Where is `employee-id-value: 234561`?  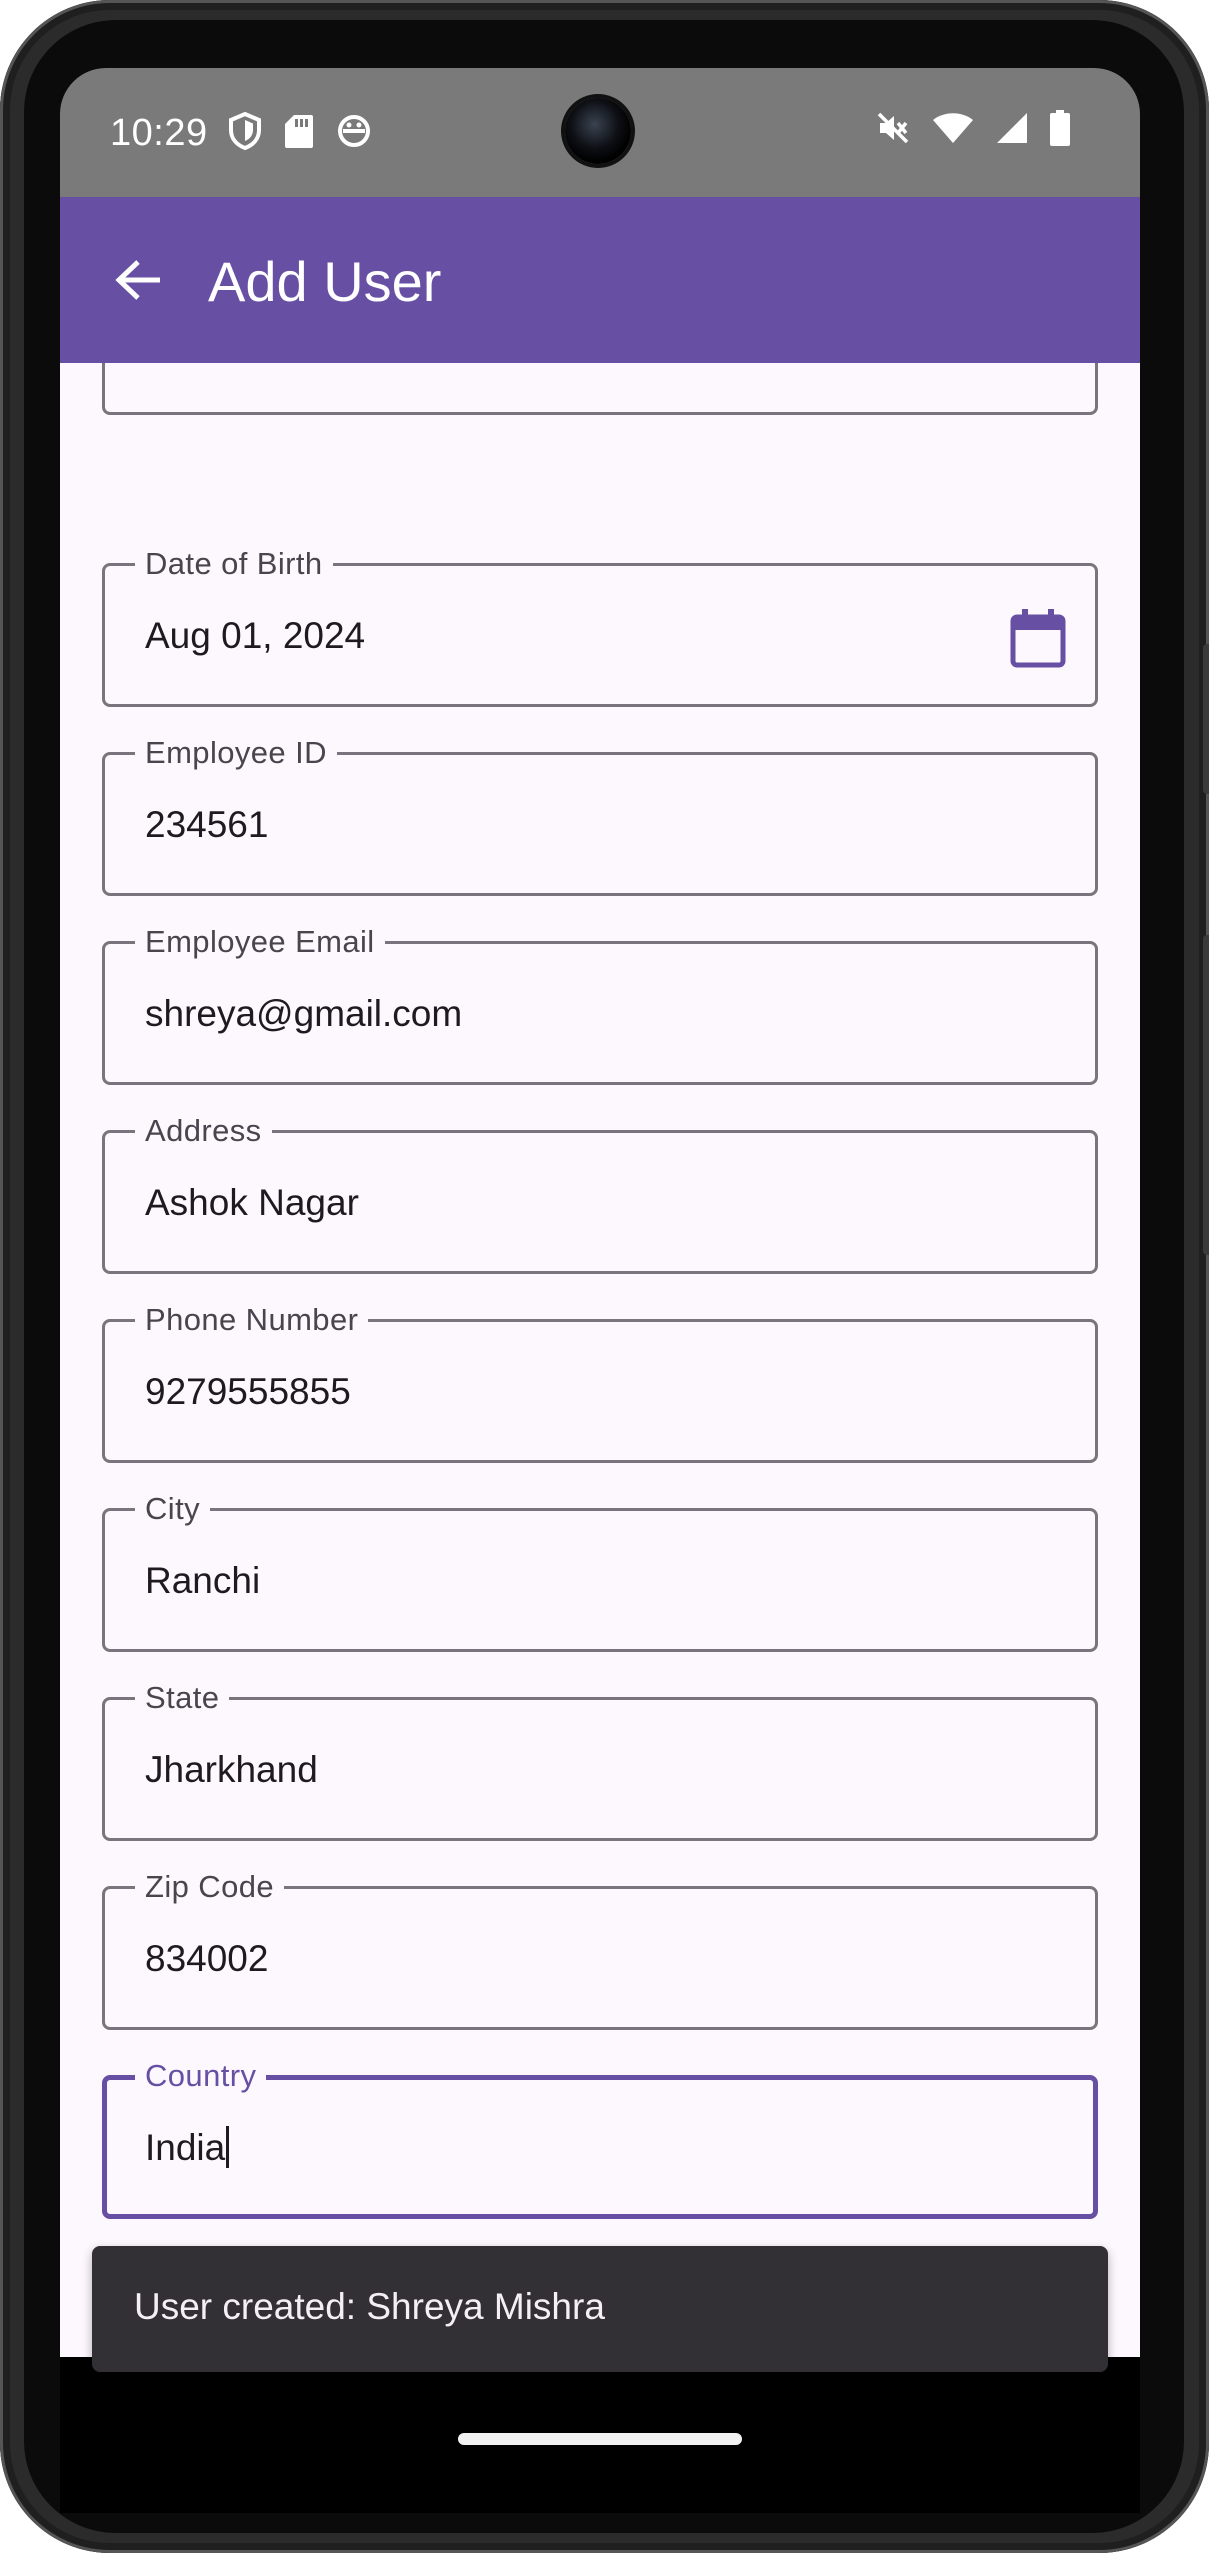 employee-id-value: 234561 is located at coordinates (207, 824).